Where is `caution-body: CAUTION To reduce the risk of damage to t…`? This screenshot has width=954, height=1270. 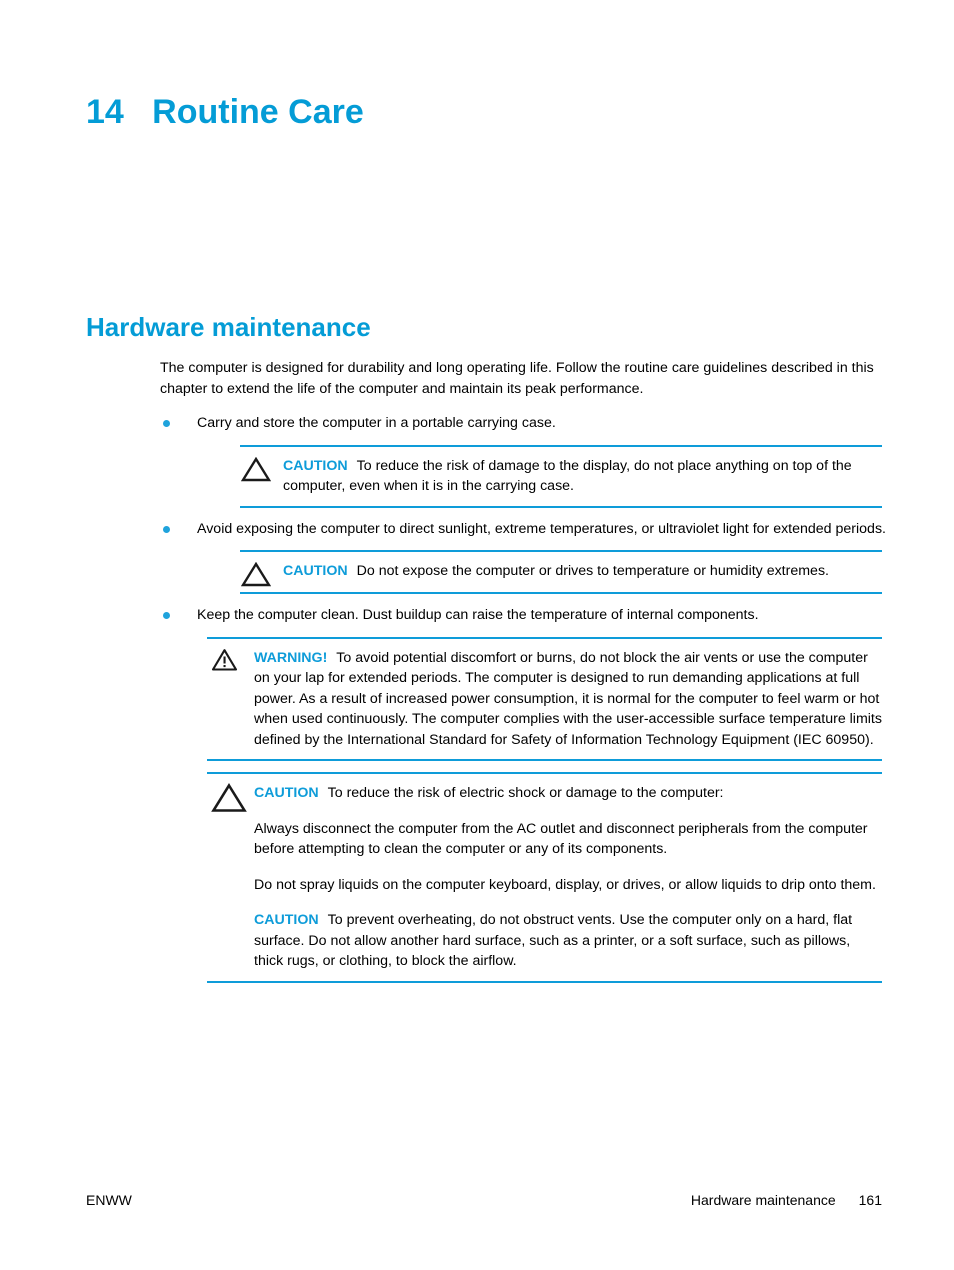 caution-body: CAUTION To reduce the risk of damage to t… is located at coordinates (582, 476).